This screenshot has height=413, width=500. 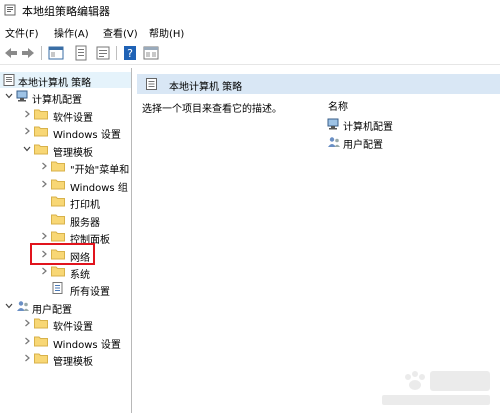 I want to click on toolbar: ?, so click(x=250, y=53).